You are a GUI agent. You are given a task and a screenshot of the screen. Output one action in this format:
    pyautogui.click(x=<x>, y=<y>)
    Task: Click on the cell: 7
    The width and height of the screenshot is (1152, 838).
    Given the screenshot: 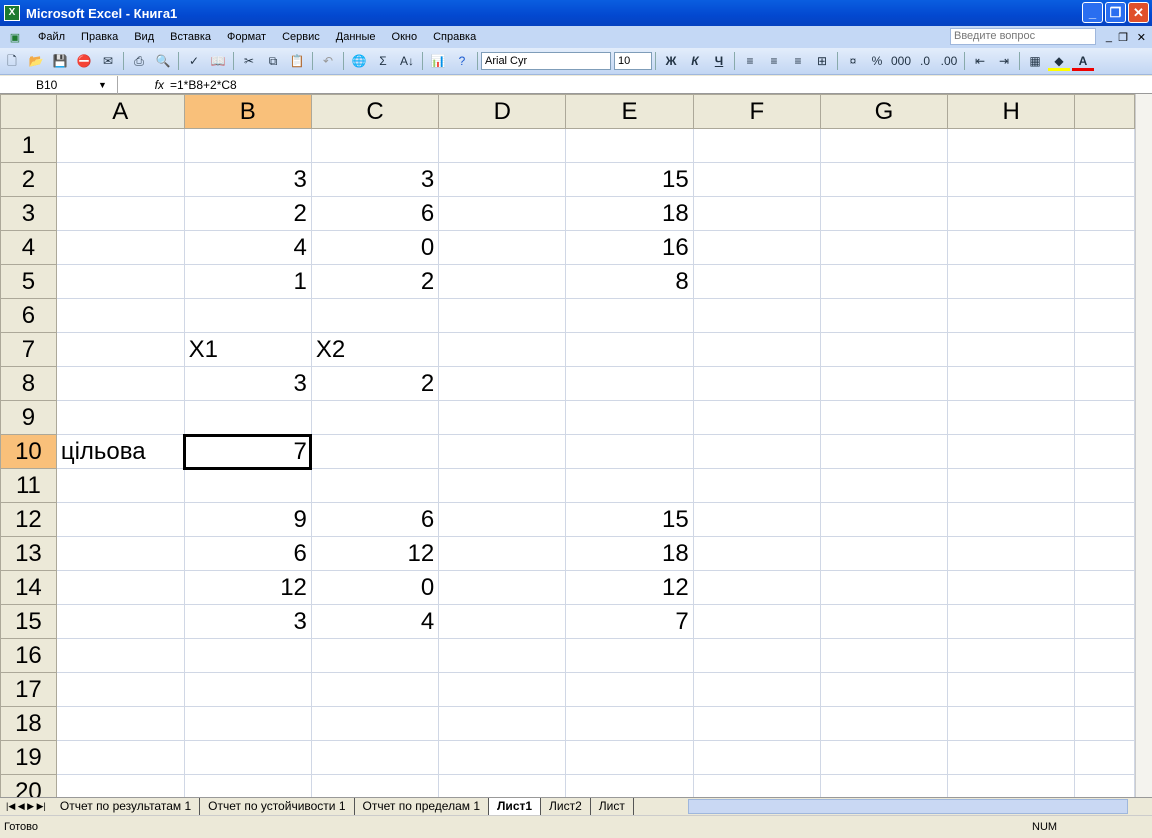 What is the action you would take?
    pyautogui.click(x=629, y=621)
    